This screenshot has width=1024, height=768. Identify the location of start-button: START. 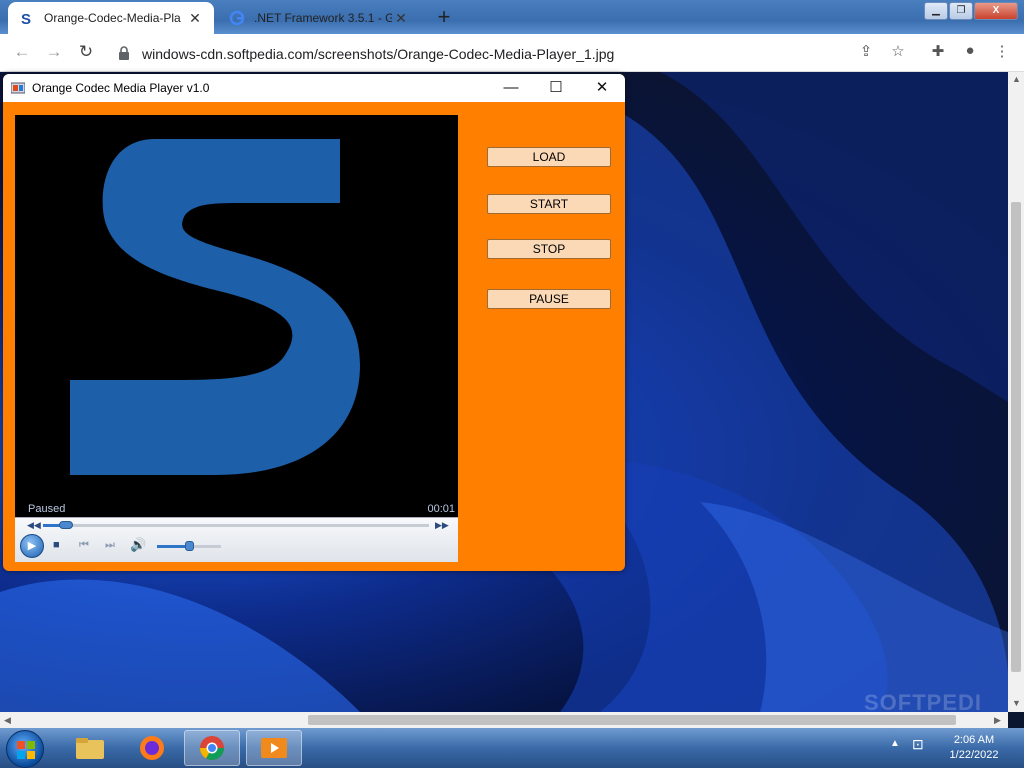
(549, 204).